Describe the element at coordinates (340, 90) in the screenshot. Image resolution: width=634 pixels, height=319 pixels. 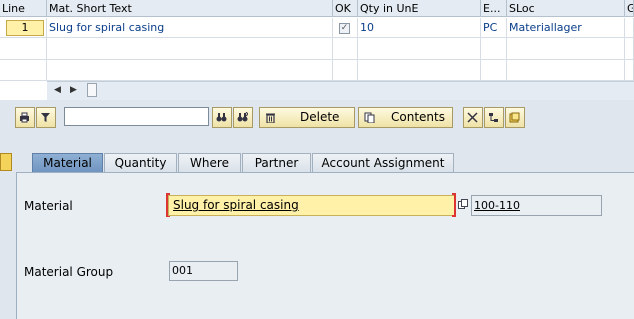
I see `horizontal-scrollbar: ◀ ▶` at that location.